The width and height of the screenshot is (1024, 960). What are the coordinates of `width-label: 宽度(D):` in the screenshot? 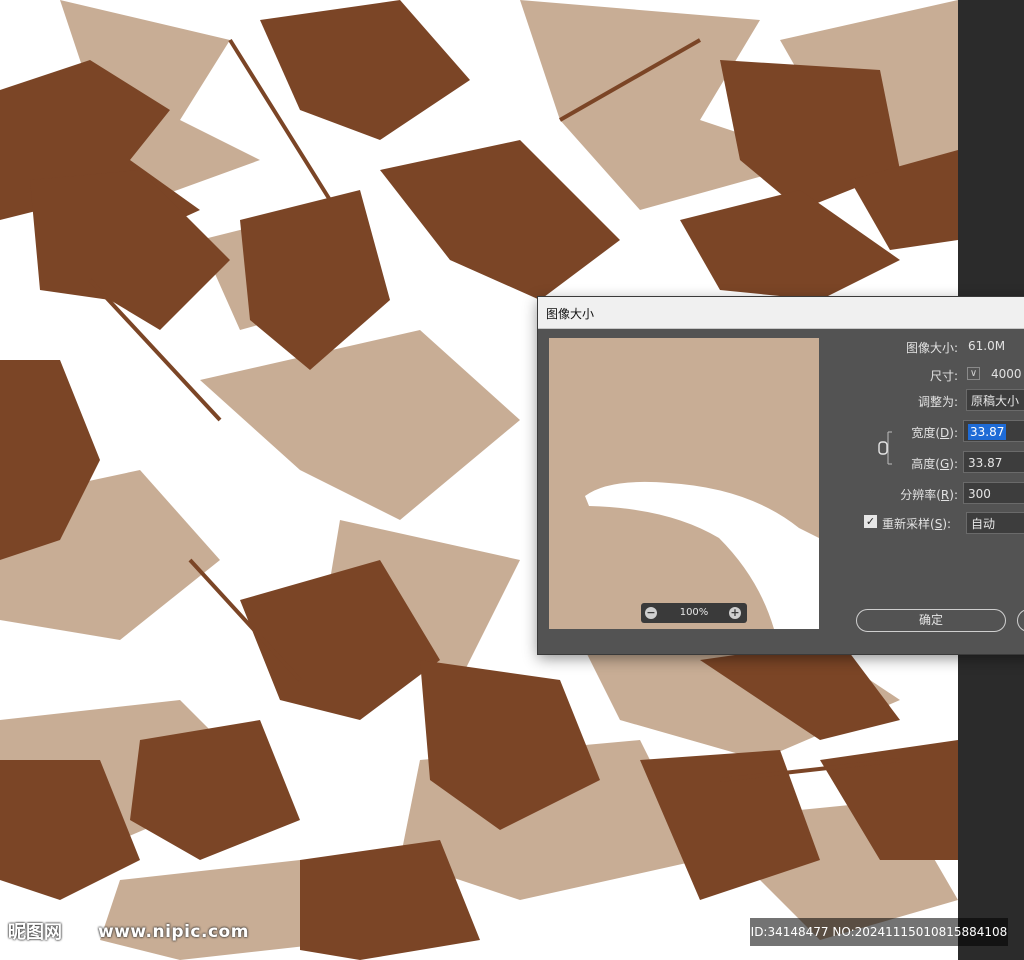 It's located at (934, 433).